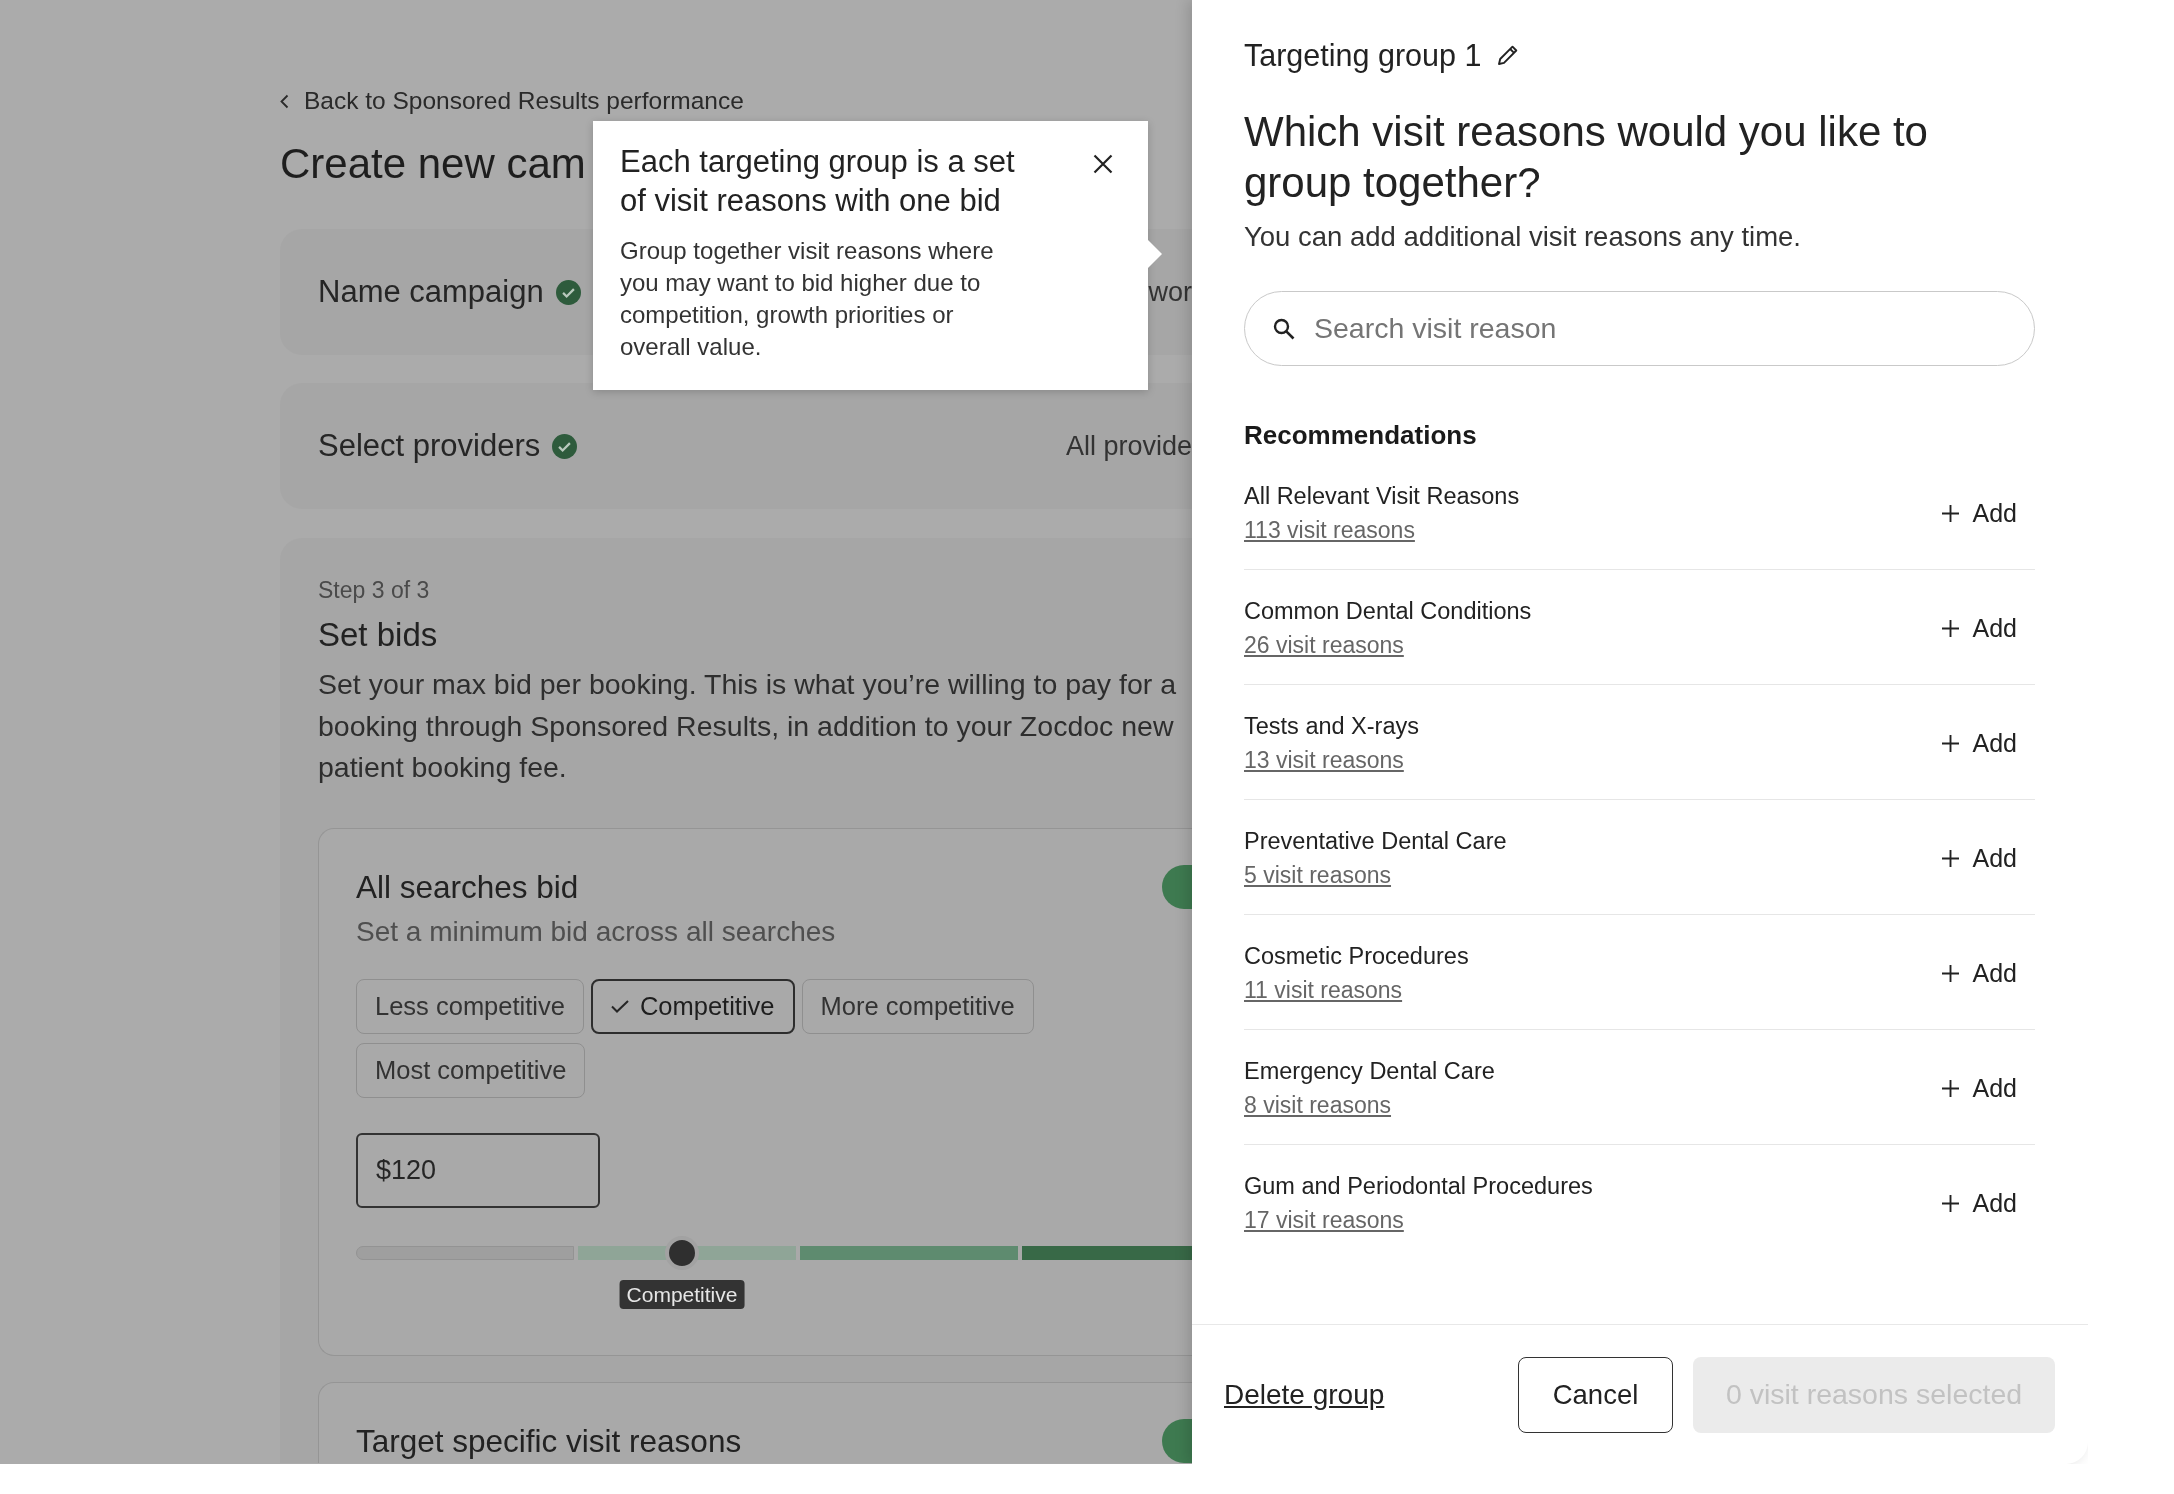 The image size is (2174, 1494). Describe the element at coordinates (1639, 328) in the screenshot. I see `search-field: Search visit reason` at that location.